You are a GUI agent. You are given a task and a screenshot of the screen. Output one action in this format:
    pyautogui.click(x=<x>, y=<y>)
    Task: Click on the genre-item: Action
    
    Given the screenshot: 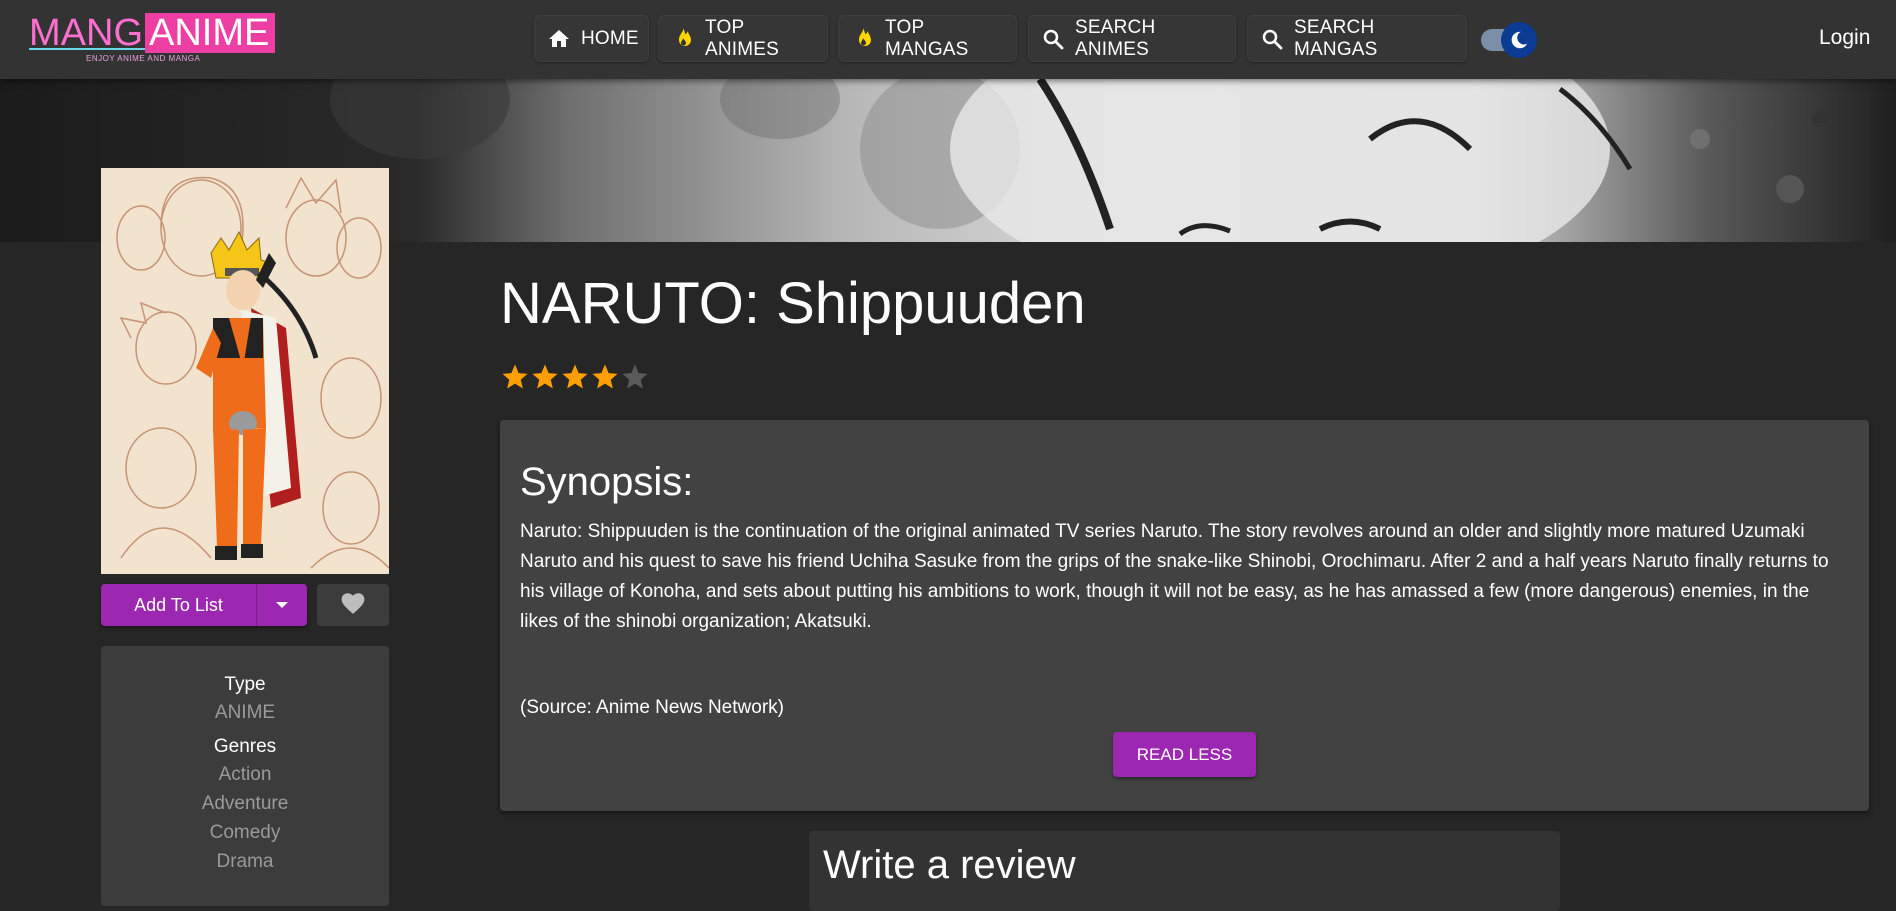 What is the action you would take?
    pyautogui.click(x=245, y=775)
    